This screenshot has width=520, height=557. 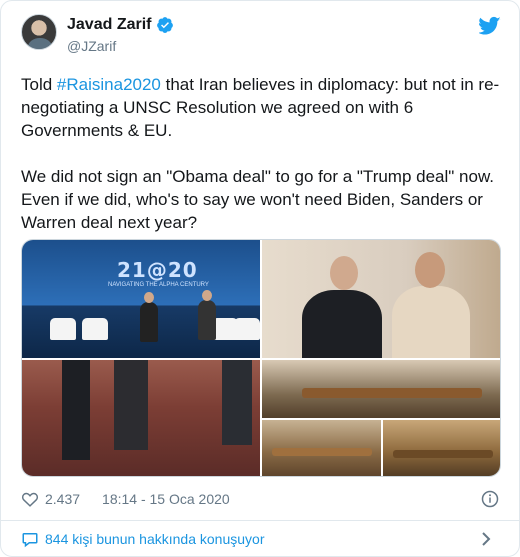 I want to click on photo-panel-handshake, so click(x=381, y=299).